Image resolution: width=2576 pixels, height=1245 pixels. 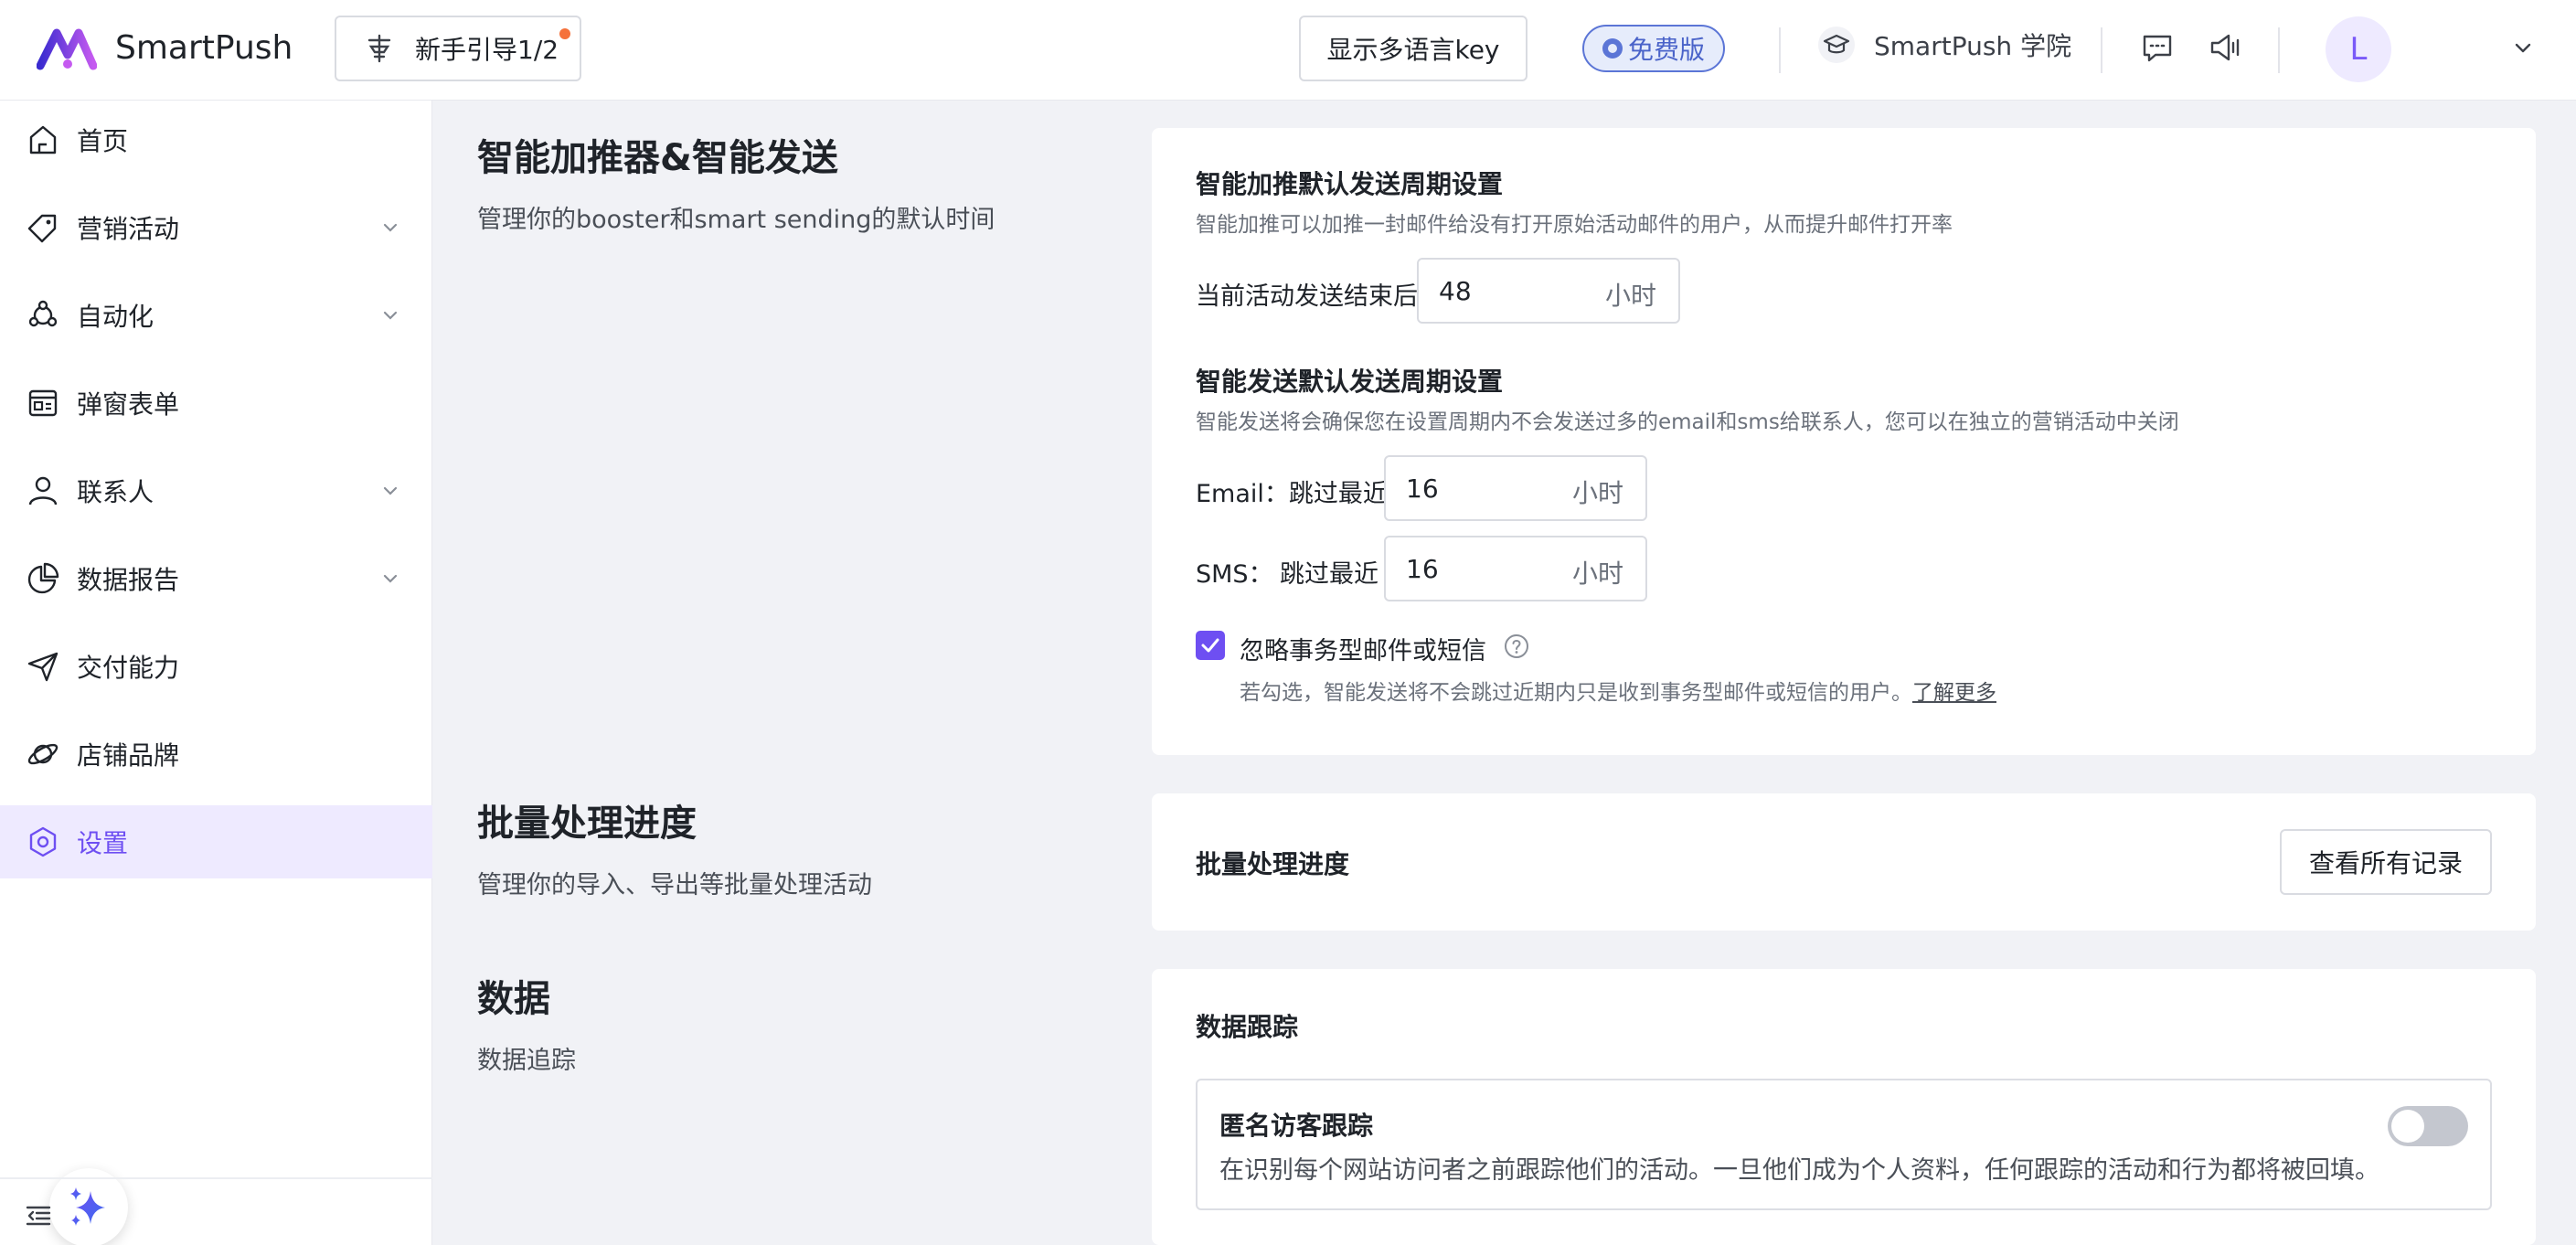 I want to click on sidebar-item-label: 营销活动, so click(x=128, y=229).